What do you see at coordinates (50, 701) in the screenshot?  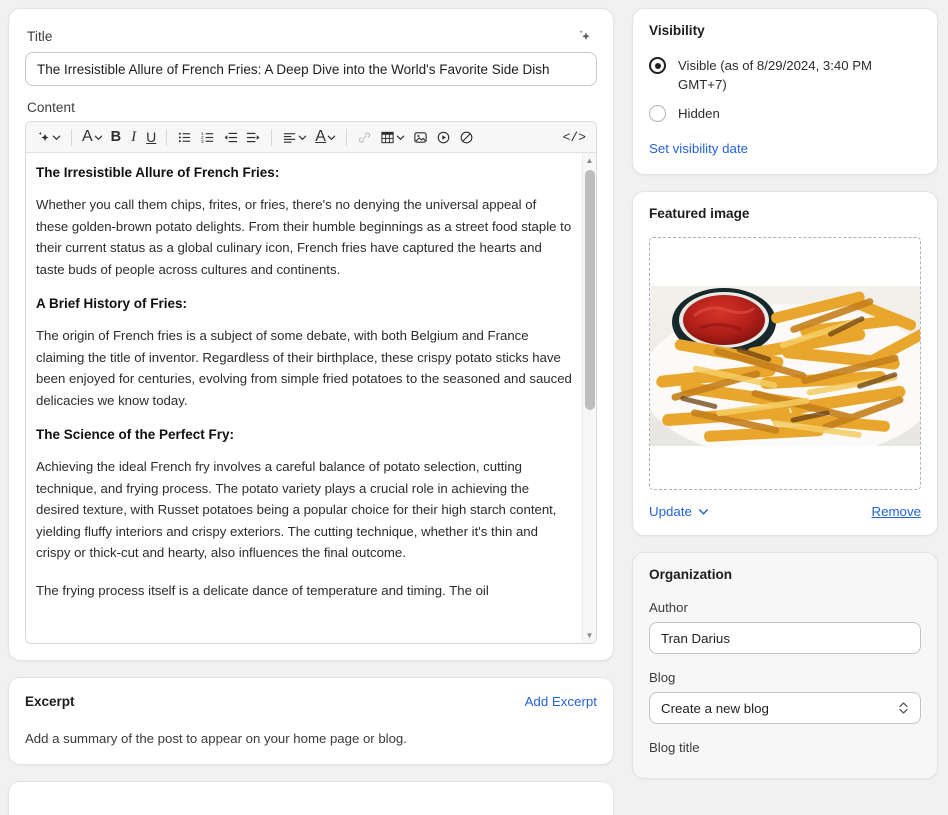 I see `excerpt-title: Excerpt` at bounding box center [50, 701].